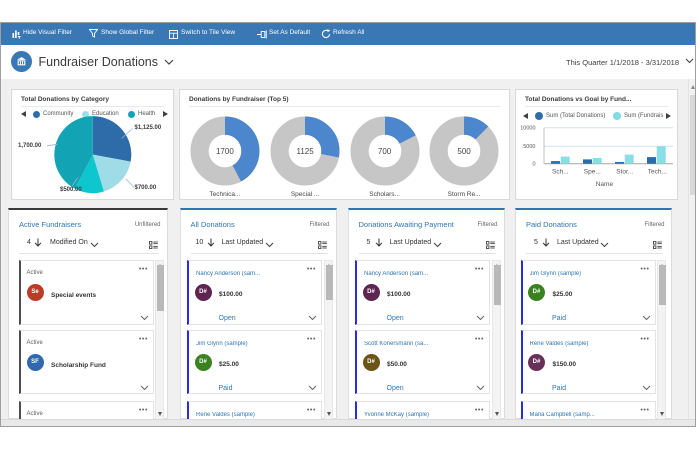 The height and width of the screenshot is (450, 700). Describe the element at coordinates (533, 165) in the screenshot. I see `svg-text: 0` at that location.